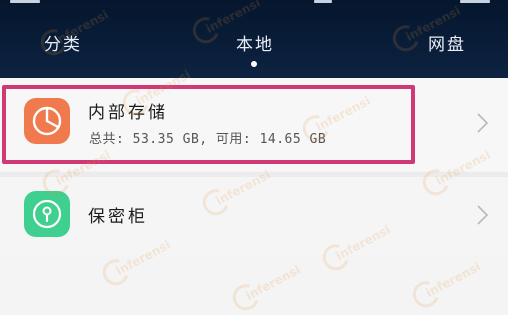 This screenshot has width=508, height=315. I want to click on list-item-title: 保密柜, so click(118, 217).